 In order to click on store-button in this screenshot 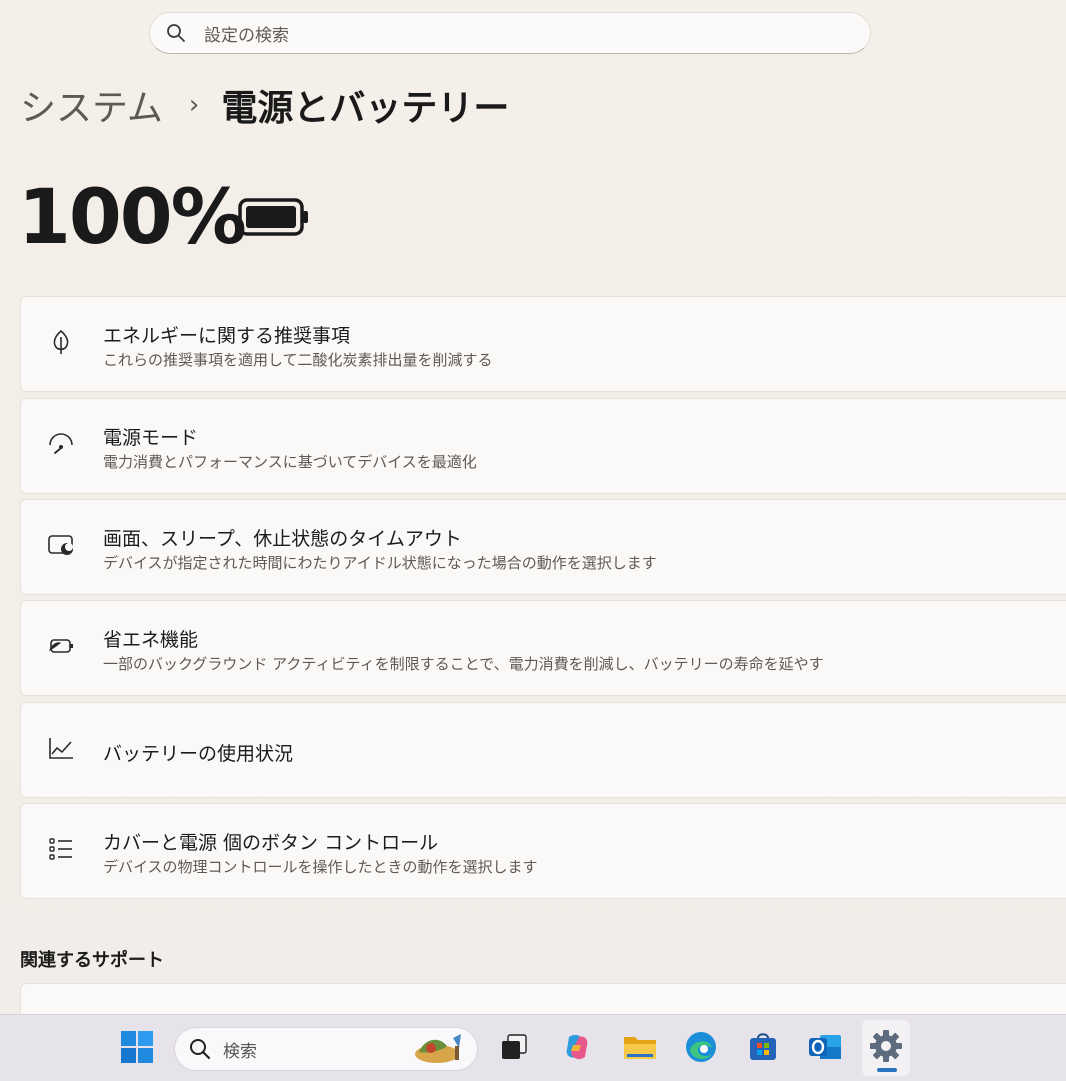, I will do `click(763, 1049)`.